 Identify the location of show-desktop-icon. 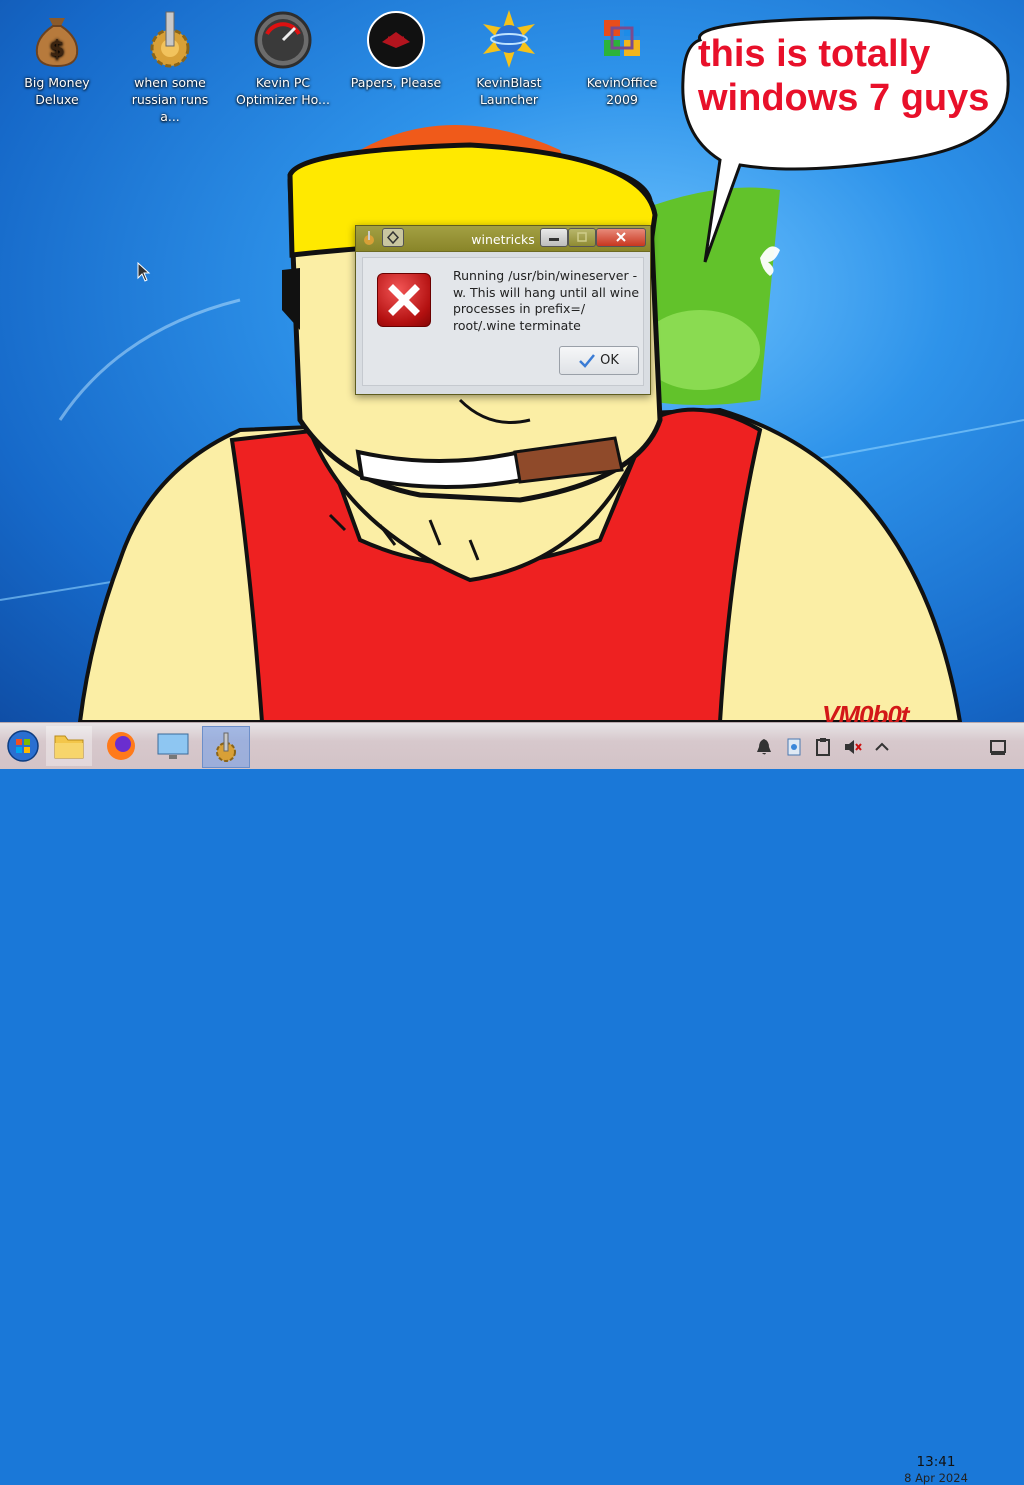
(998, 747).